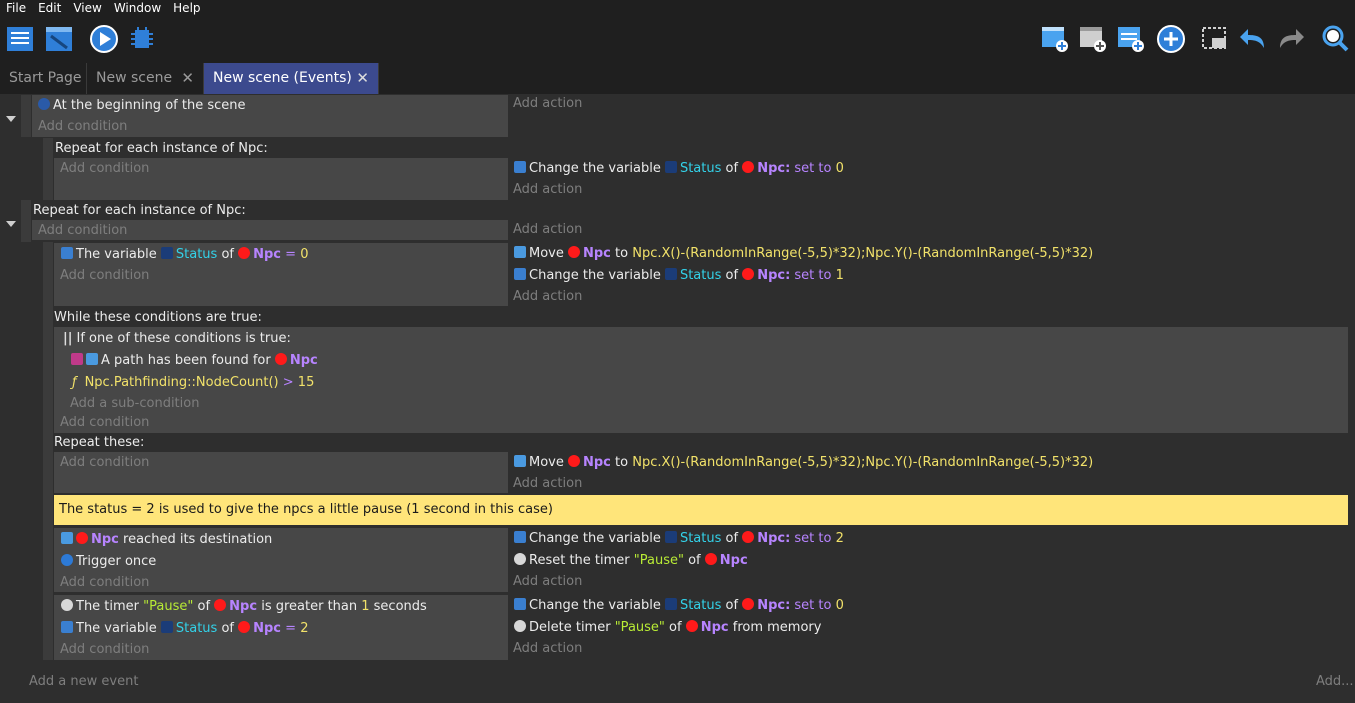 Image resolution: width=1355 pixels, height=703 pixels. Describe the element at coordinates (631, 561) in the screenshot. I see `action: Reset the timer "Pause" of Npc` at that location.